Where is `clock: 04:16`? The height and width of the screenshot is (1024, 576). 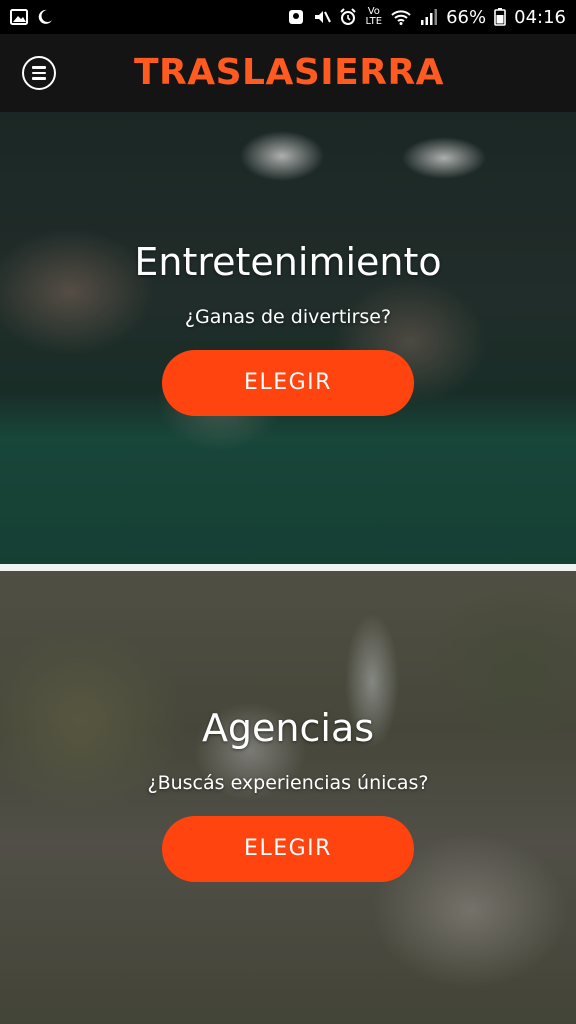
clock: 04:16 is located at coordinates (540, 17).